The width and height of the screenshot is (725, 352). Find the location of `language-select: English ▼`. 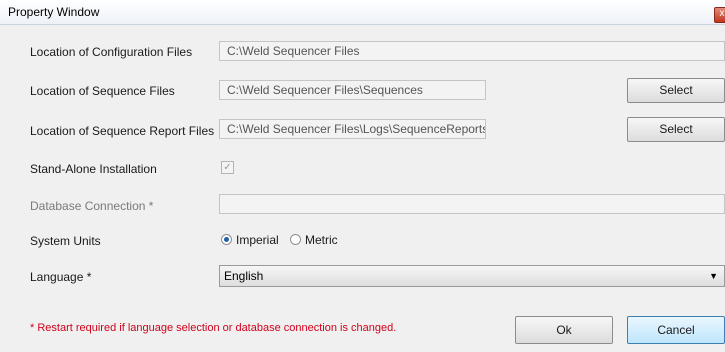

language-select: English ▼ is located at coordinates (472, 276).